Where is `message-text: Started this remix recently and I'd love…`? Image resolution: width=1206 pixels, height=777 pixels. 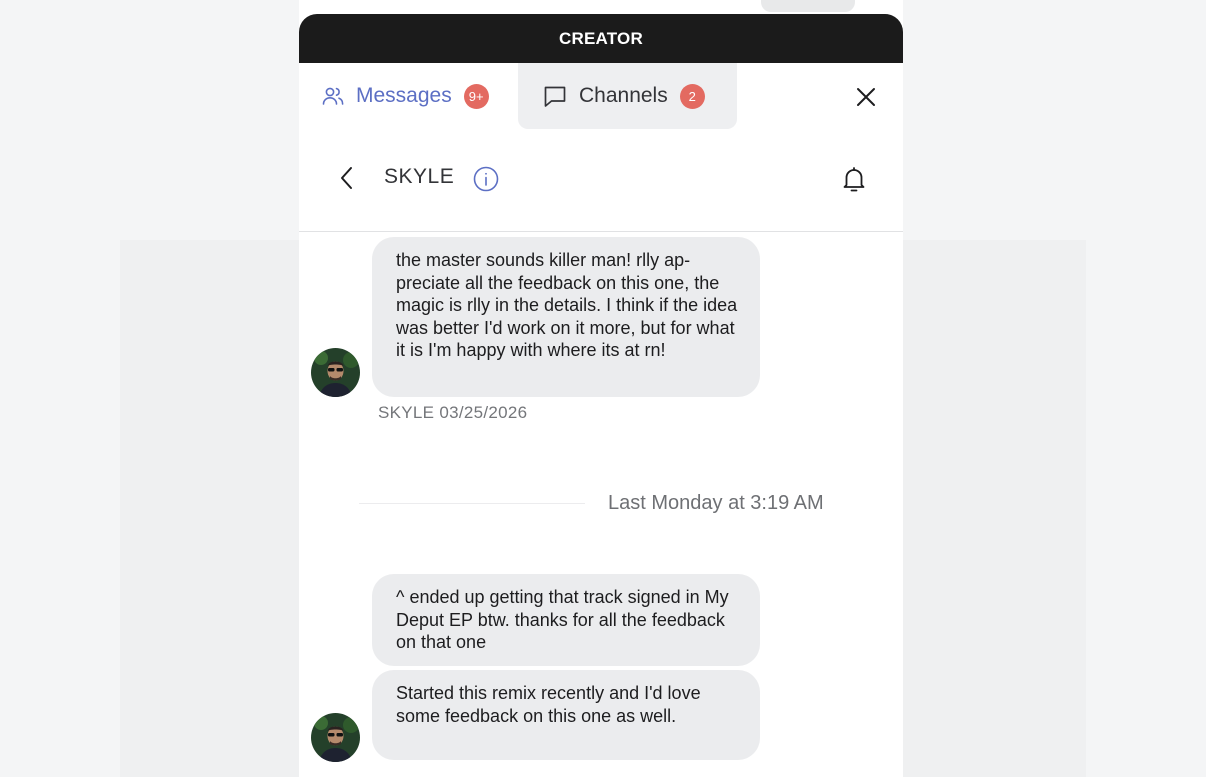 message-text: Started this remix recently and I'd love… is located at coordinates (548, 704).